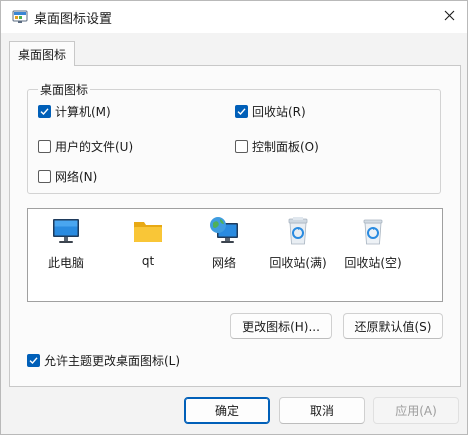  Describe the element at coordinates (148, 261) in the screenshot. I see `icon-label: qt` at that location.